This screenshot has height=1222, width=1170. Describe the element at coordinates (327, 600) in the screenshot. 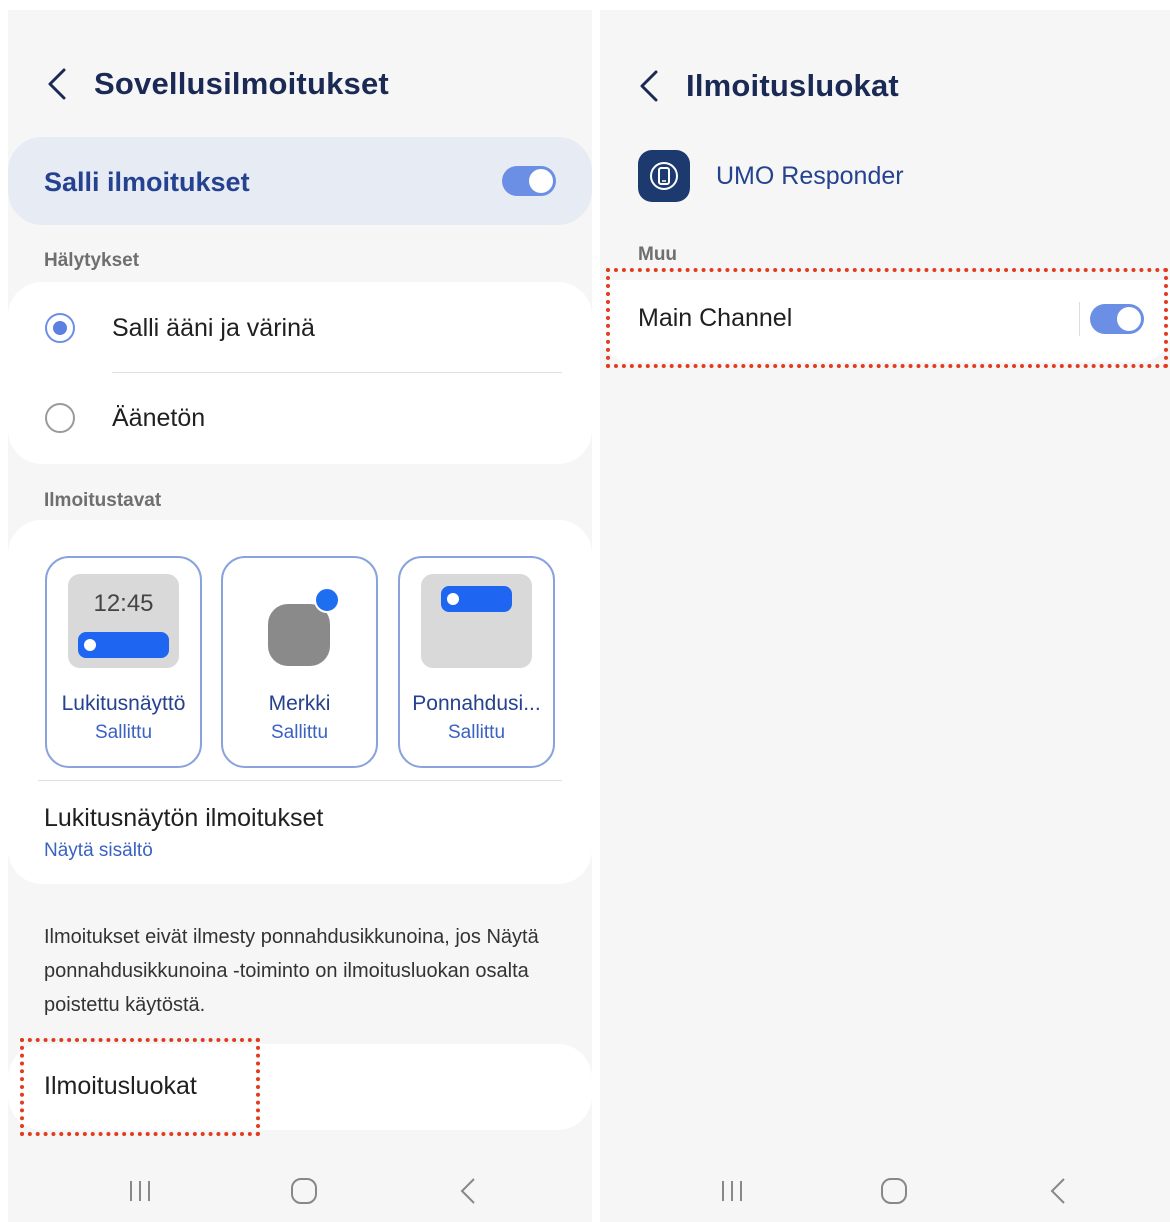

I see `badge-dot-icon` at that location.